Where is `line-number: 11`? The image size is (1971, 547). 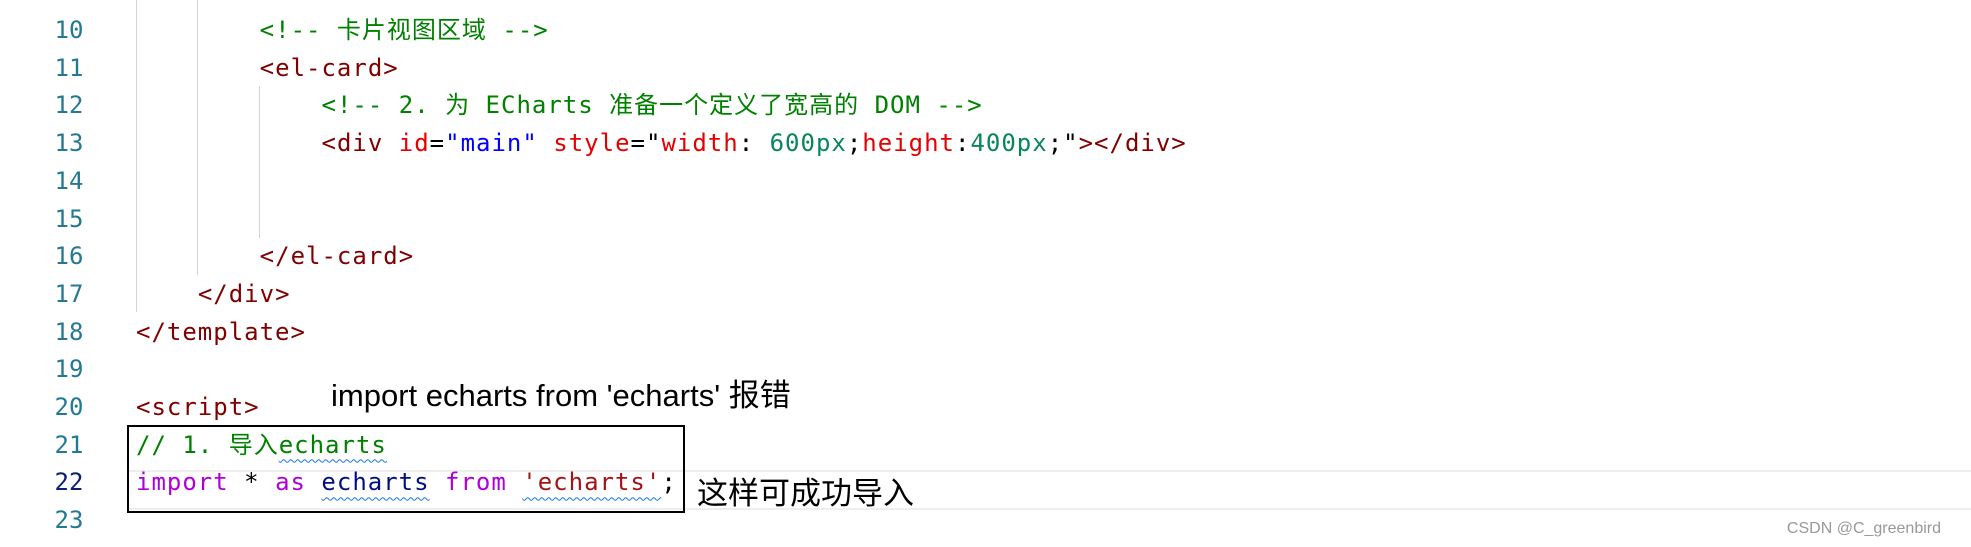
line-number: 11 is located at coordinates (69, 67).